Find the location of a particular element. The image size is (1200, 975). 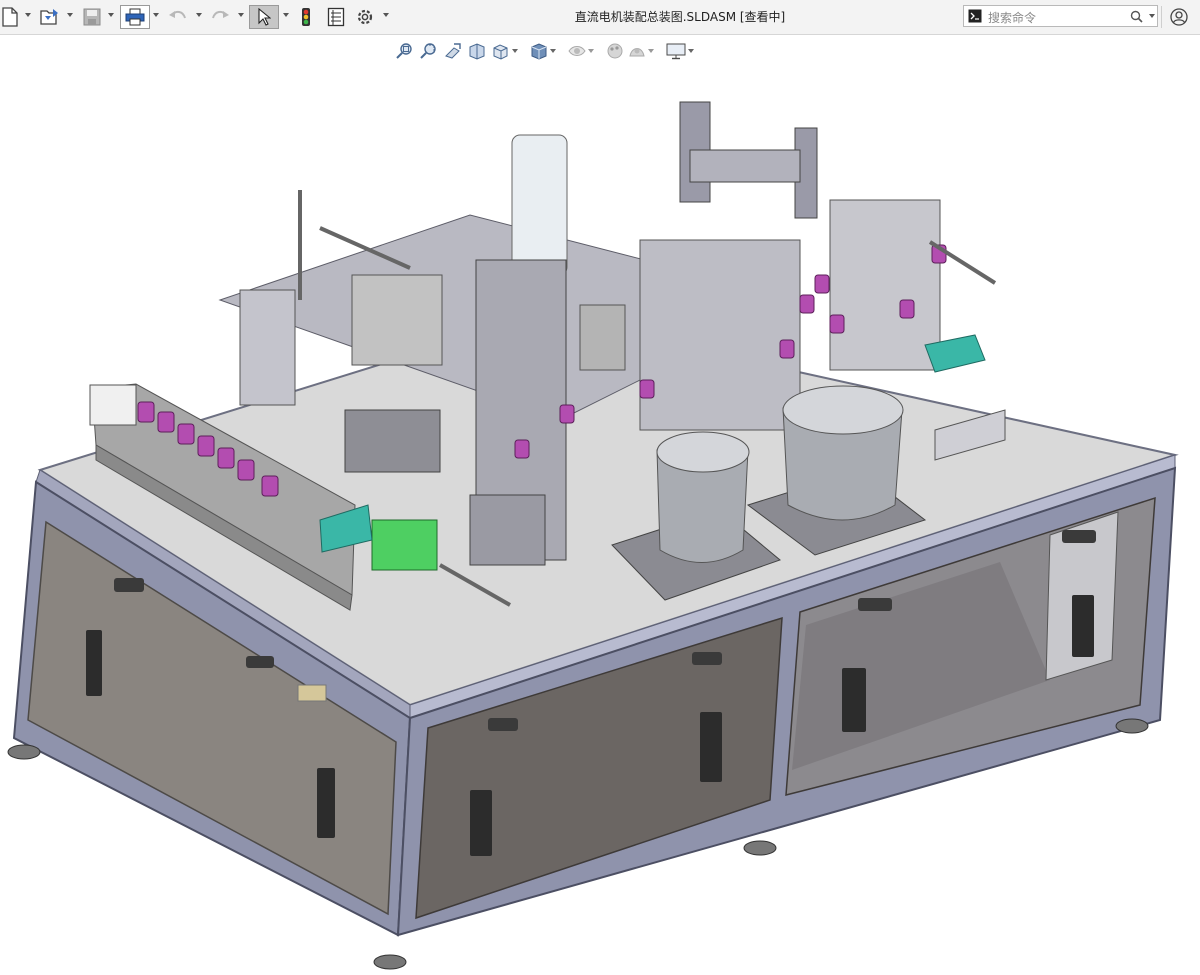

print-dropdown-icon is located at coordinates (156, 15).